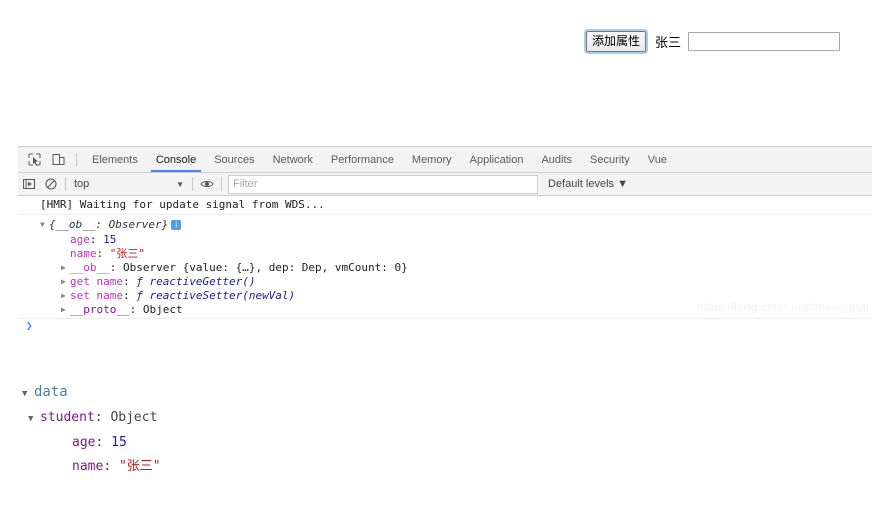  I want to click on tab-elements: Elements, so click(115, 159).